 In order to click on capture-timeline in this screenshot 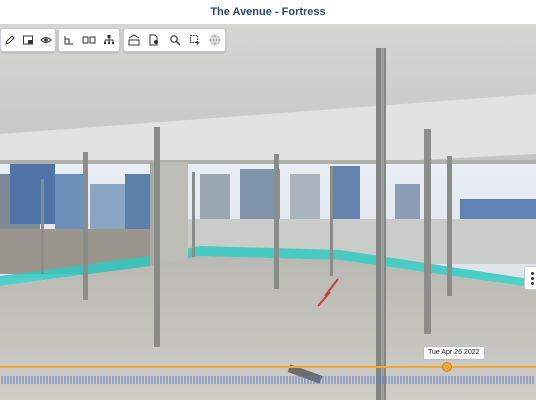, I will do `click(268, 381)`.